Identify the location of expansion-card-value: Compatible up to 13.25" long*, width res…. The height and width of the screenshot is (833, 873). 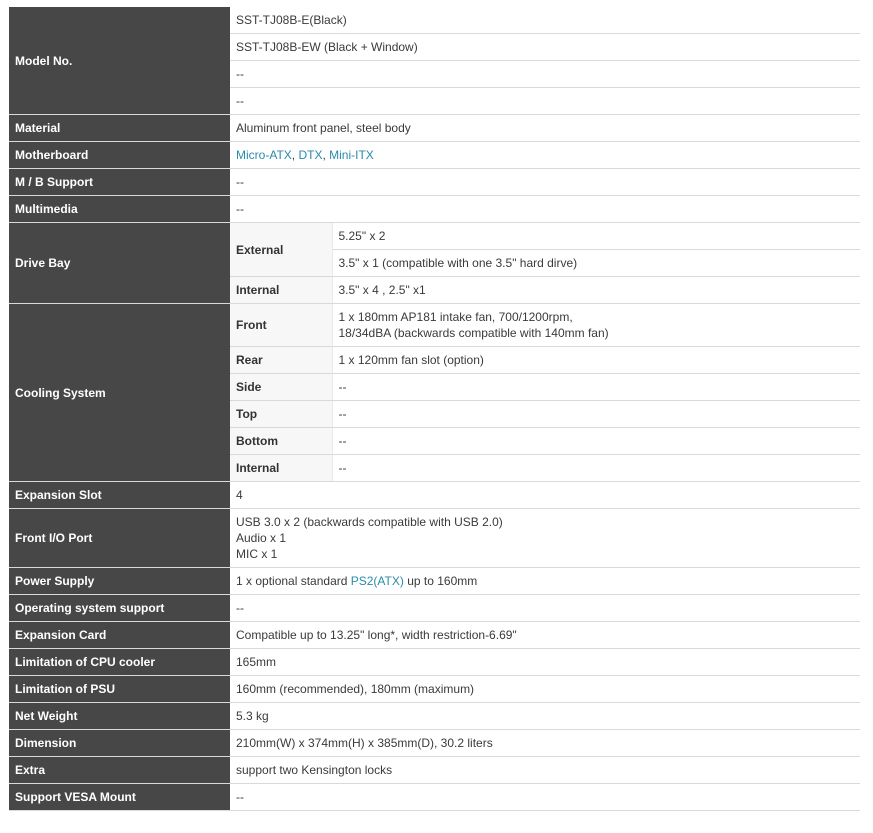
(545, 635).